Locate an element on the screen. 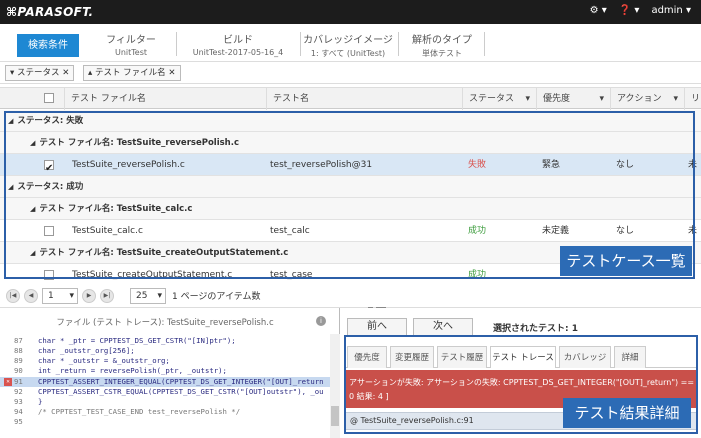 The image size is (701, 438). detail-tabs: 優先度 変更履歴 テスト履歴 テスト トレース カバレッジ 詳細 is located at coordinates (521, 357).